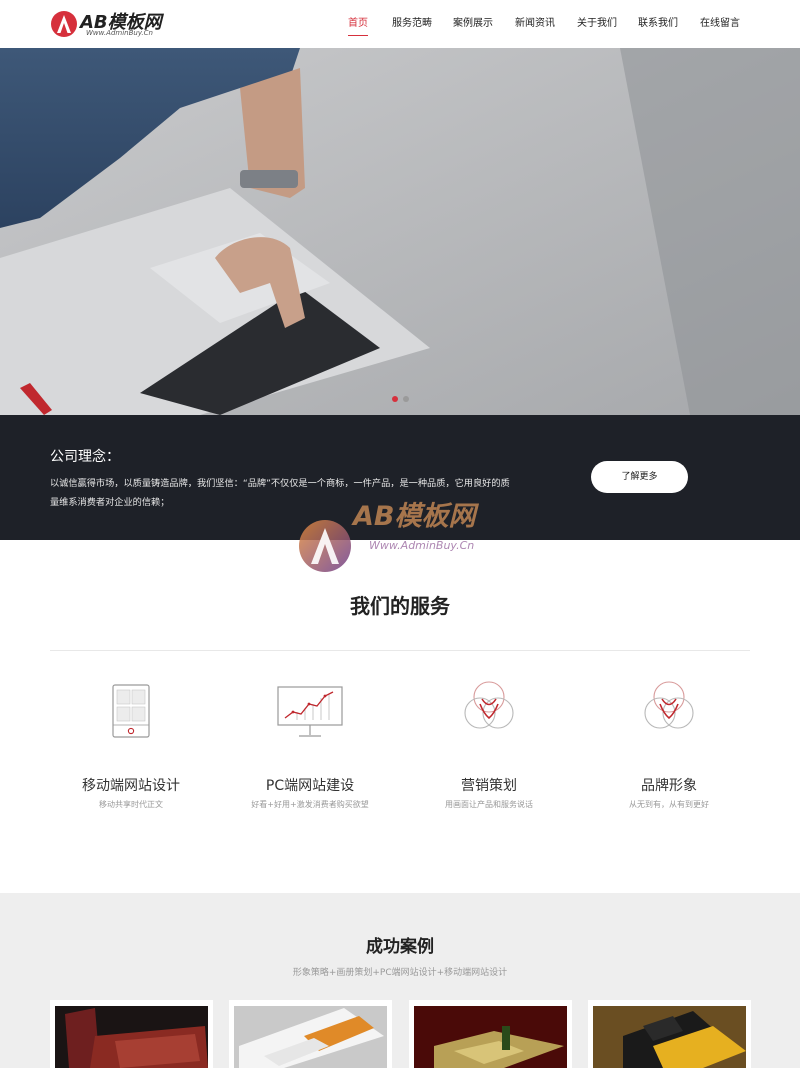 Image resolution: width=800 pixels, height=1068 pixels. Describe the element at coordinates (131, 804) in the screenshot. I see `service-desc: 移动共享时代正文` at that location.